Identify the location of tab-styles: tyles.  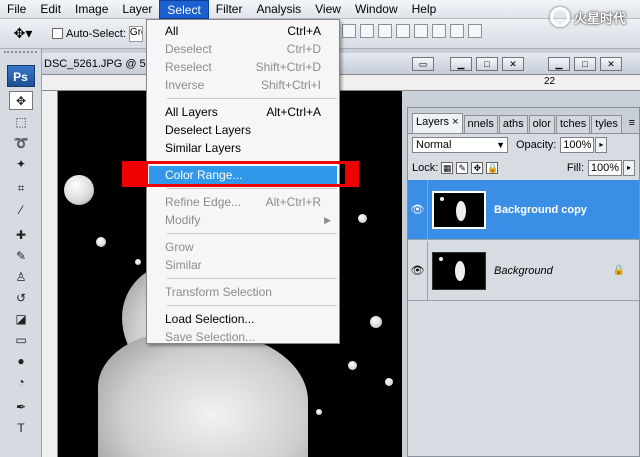
(606, 124).